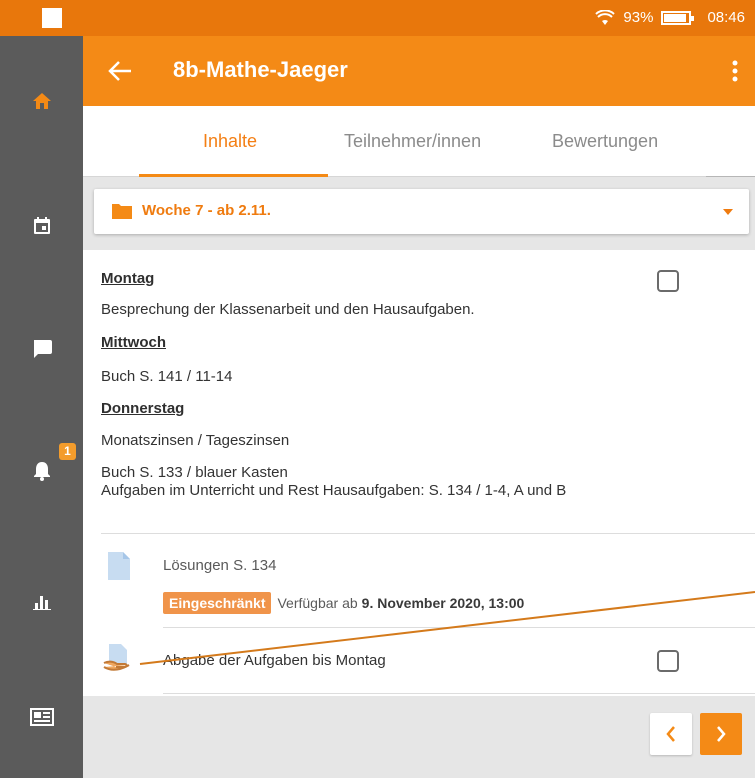  What do you see at coordinates (219, 566) in the screenshot?
I see `resource-title: Lösungen S. 134` at bounding box center [219, 566].